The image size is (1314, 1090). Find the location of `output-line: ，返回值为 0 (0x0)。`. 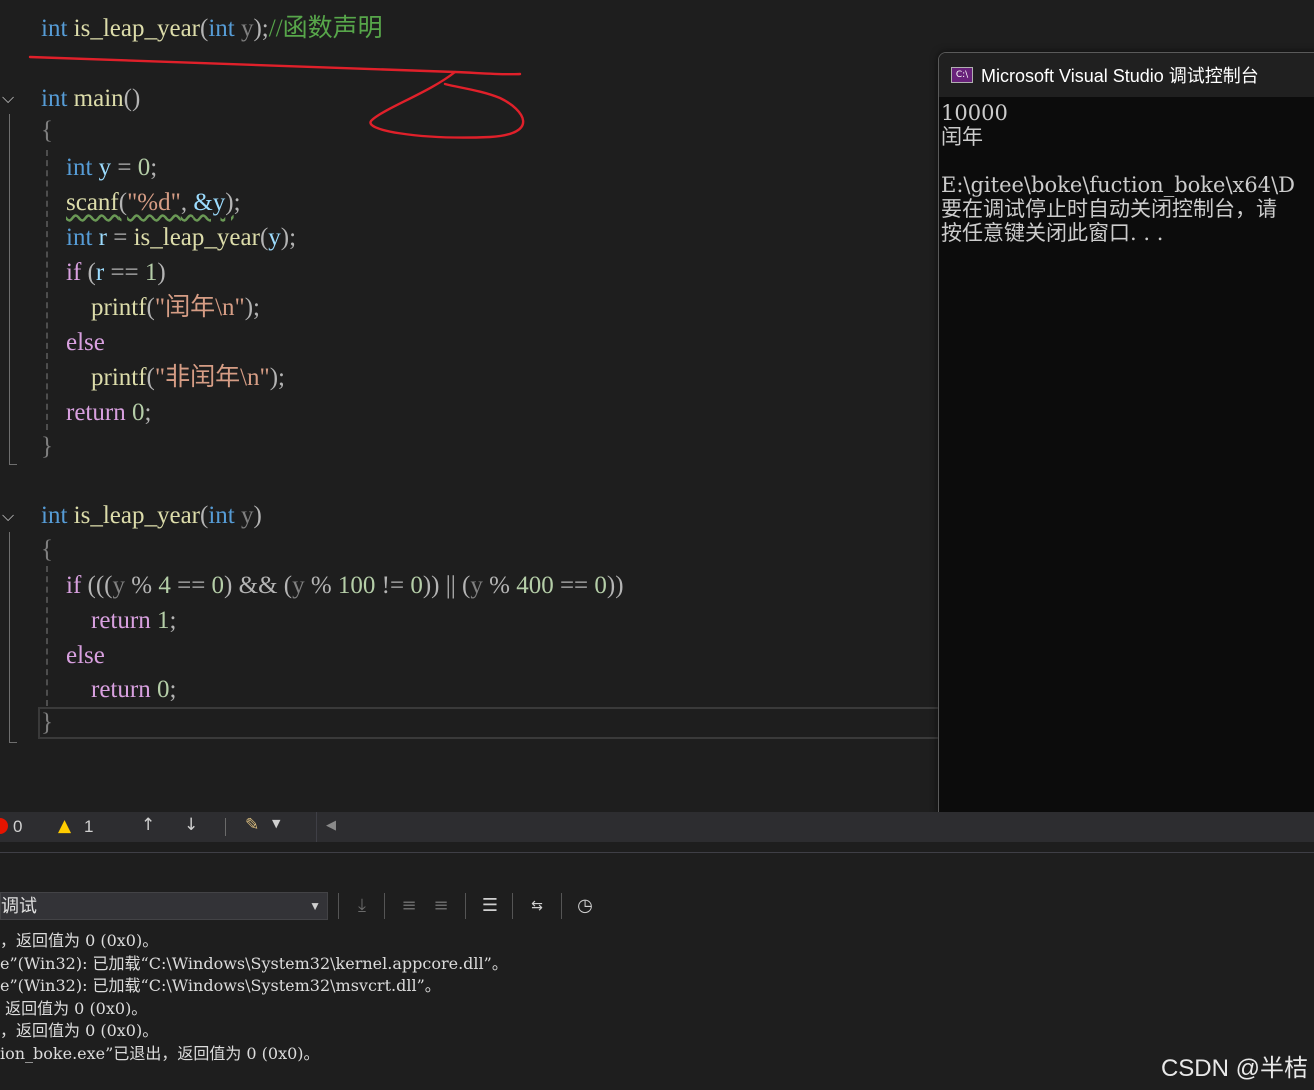

output-line: ，返回值为 0 (0x0)。 is located at coordinates (79, 940).